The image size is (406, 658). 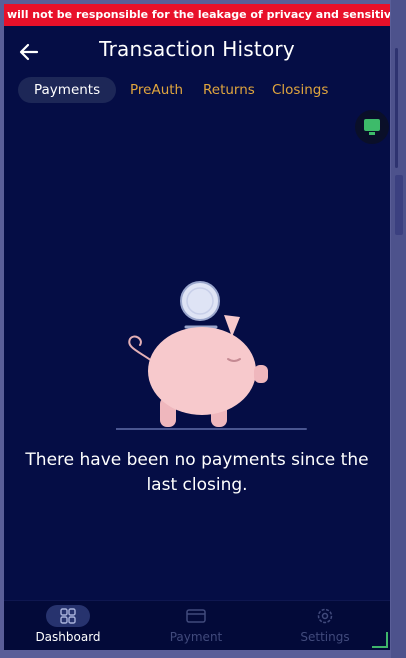 I want to click on nav-label-settings: Settings, so click(x=325, y=637).